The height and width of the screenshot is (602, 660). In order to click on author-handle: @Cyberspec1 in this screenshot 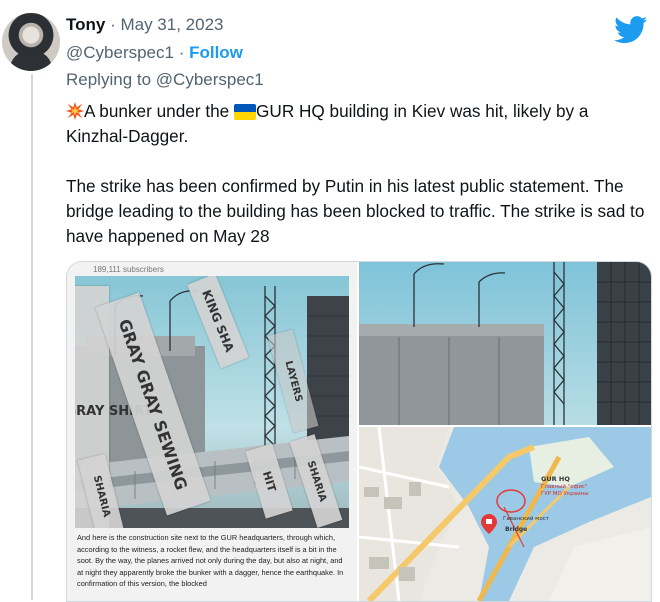, I will do `click(120, 52)`.